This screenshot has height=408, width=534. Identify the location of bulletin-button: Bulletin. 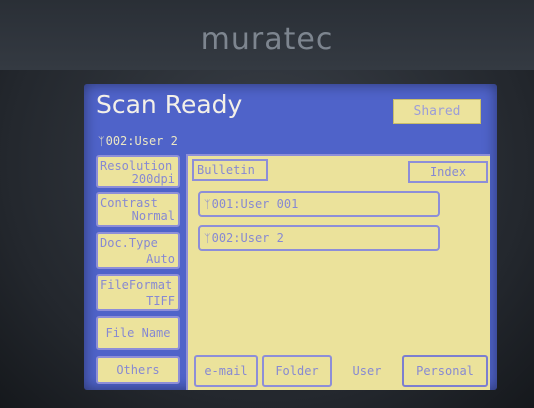
(230, 170).